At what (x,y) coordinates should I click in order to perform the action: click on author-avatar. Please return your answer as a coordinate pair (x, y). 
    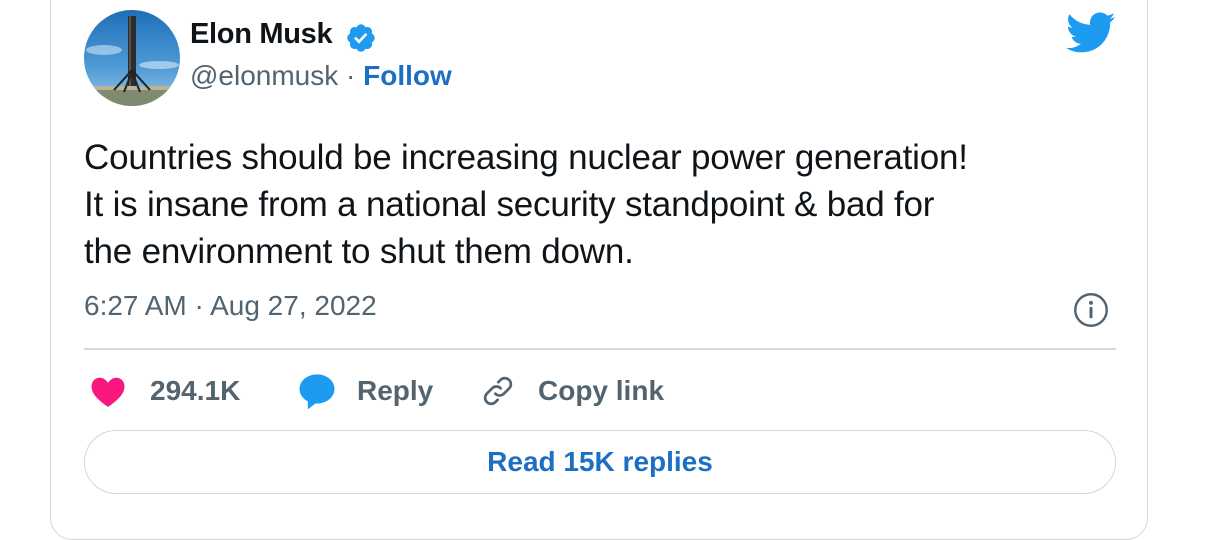
    Looking at the image, I should click on (132, 58).